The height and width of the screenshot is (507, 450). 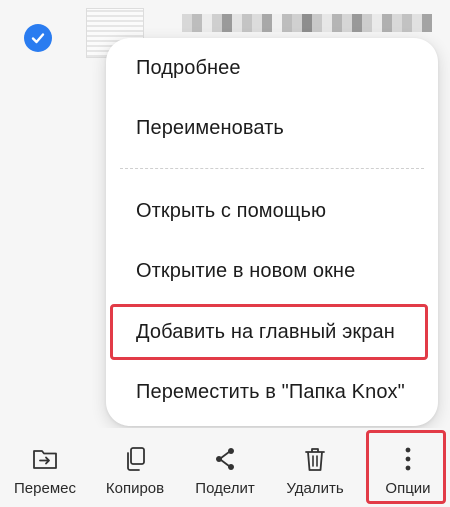 I want to click on menu-divider, so click(x=272, y=168).